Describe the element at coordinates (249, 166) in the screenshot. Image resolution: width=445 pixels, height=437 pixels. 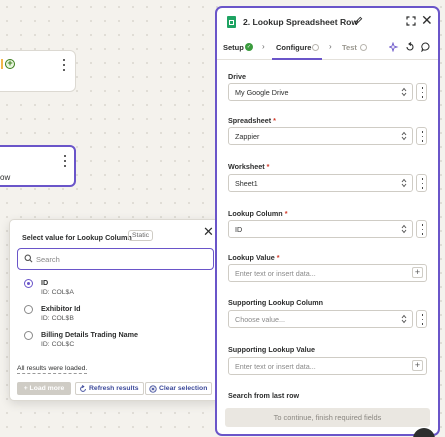
I see `worksheet-label: Worksheet *` at that location.